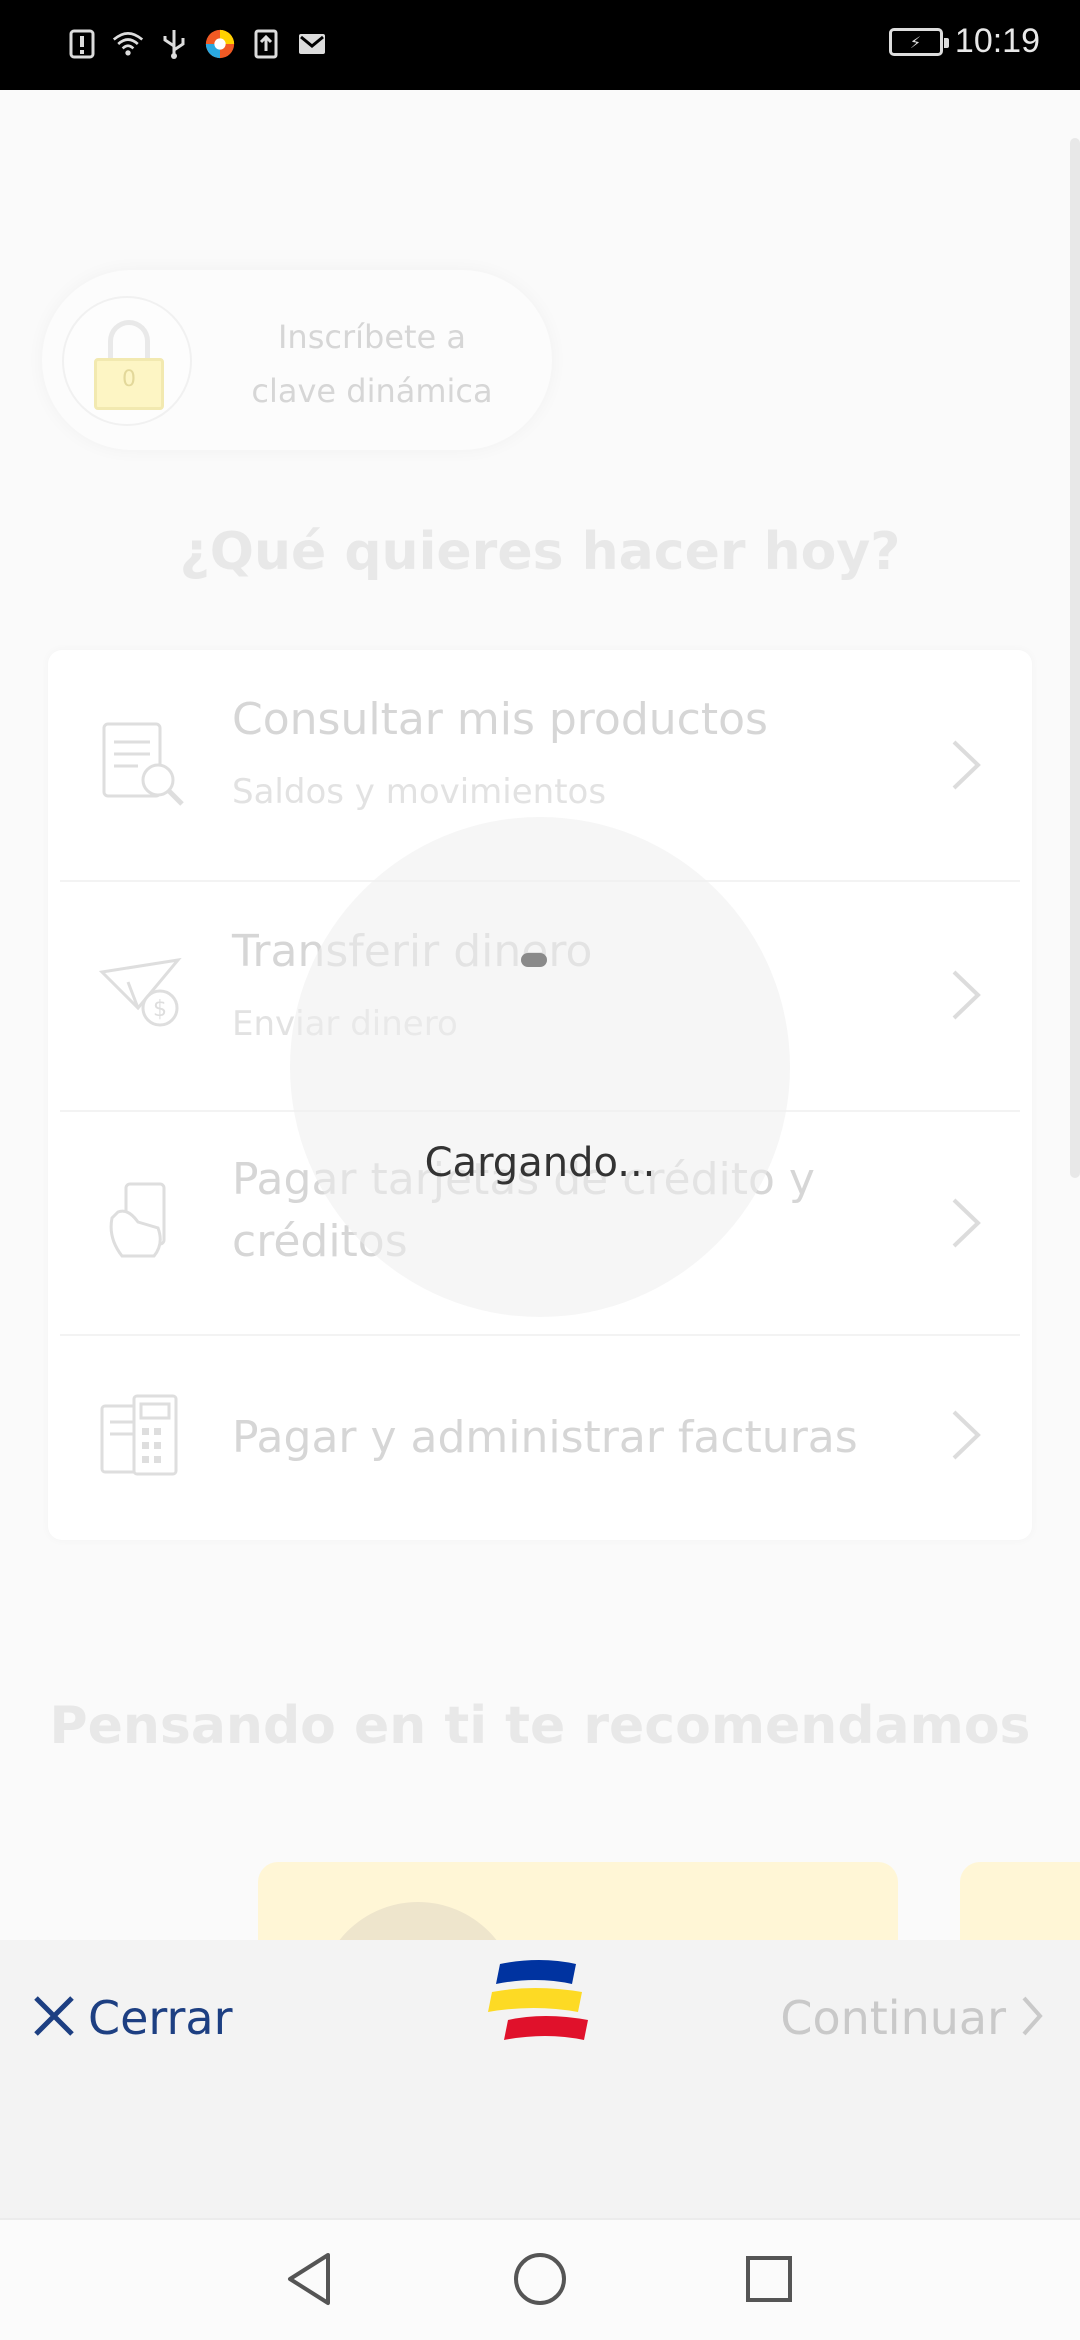 This screenshot has height=2340, width=1080. What do you see at coordinates (540, 552) in the screenshot?
I see `question-title: ¿Qué quieres hacer hoy?` at bounding box center [540, 552].